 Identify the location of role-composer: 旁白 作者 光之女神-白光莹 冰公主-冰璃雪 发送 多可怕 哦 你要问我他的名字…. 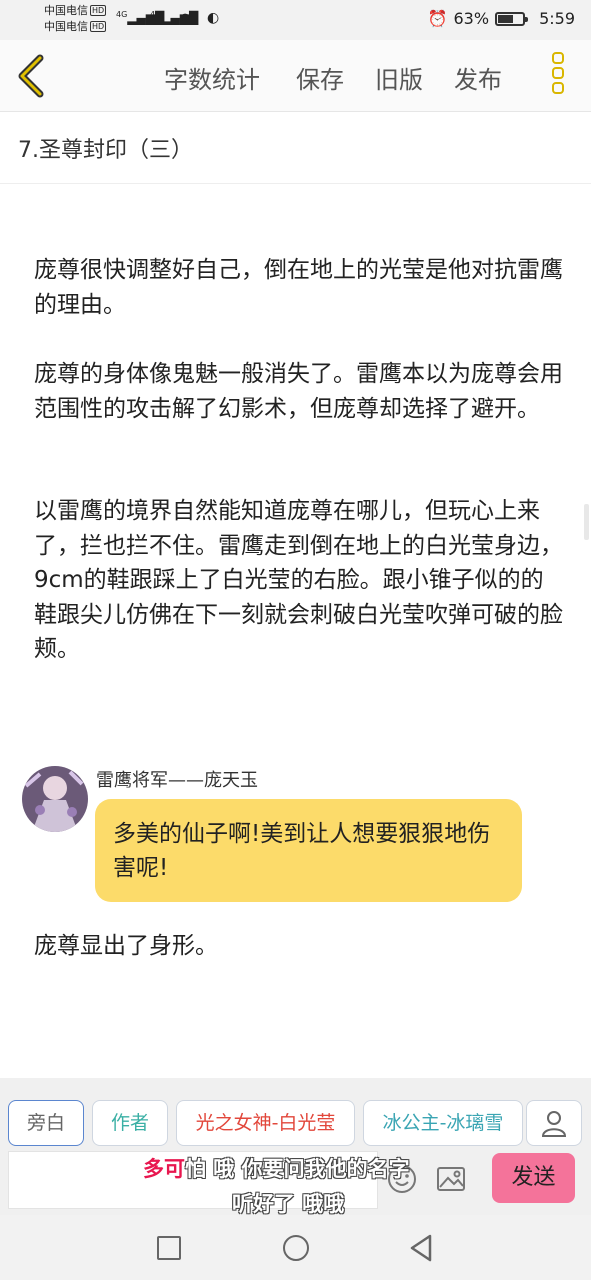
(295, 1147).